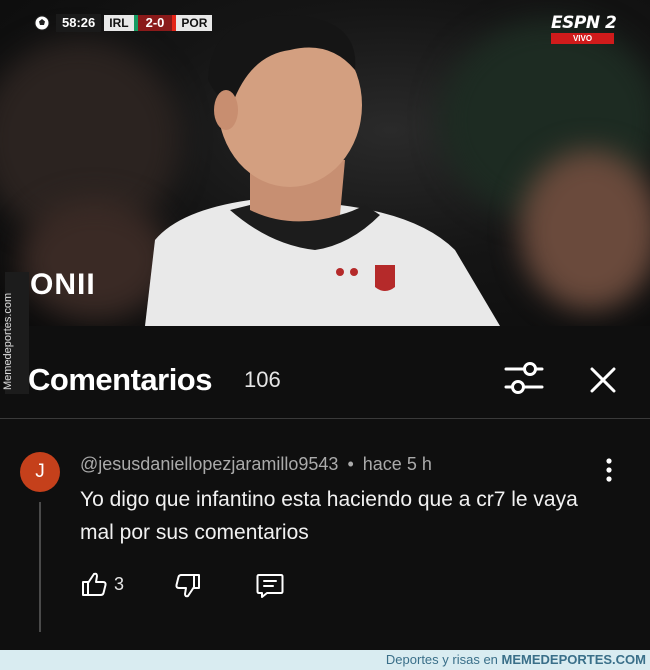 This screenshot has width=650, height=670. I want to click on dislike-button, so click(188, 586).